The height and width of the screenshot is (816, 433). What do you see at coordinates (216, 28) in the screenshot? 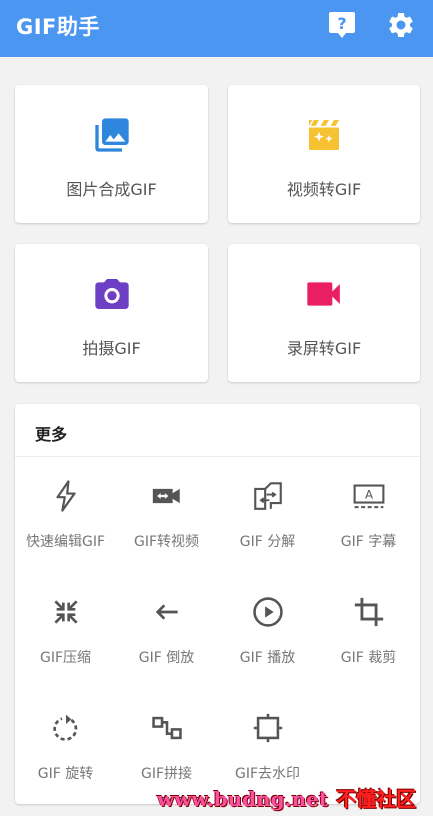
I see `app-bar: GIF助手 ?` at bounding box center [216, 28].